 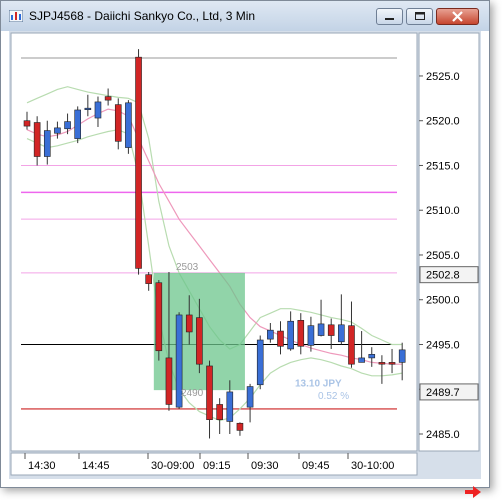 What do you see at coordinates (389, 16) in the screenshot?
I see `minimize-button` at bounding box center [389, 16].